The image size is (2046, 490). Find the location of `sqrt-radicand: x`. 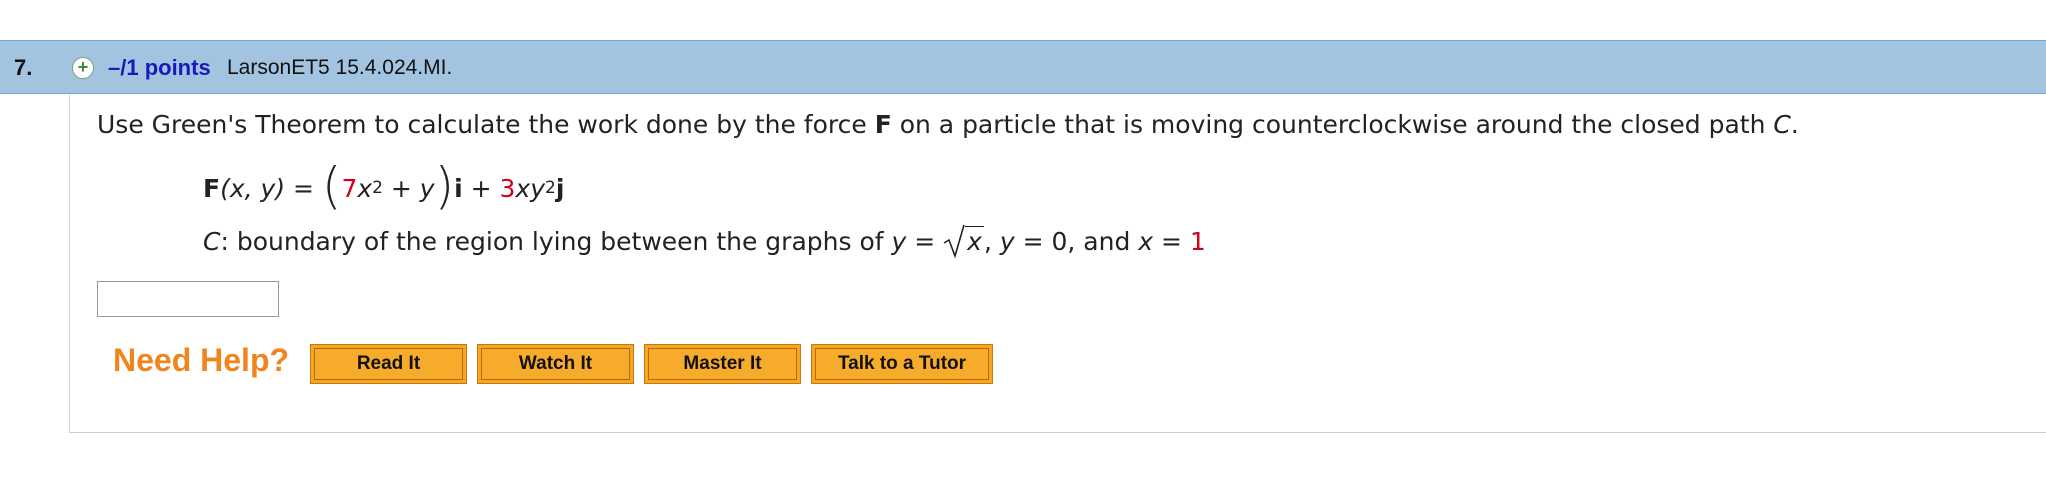

sqrt-radicand: x is located at coordinates (974, 241).